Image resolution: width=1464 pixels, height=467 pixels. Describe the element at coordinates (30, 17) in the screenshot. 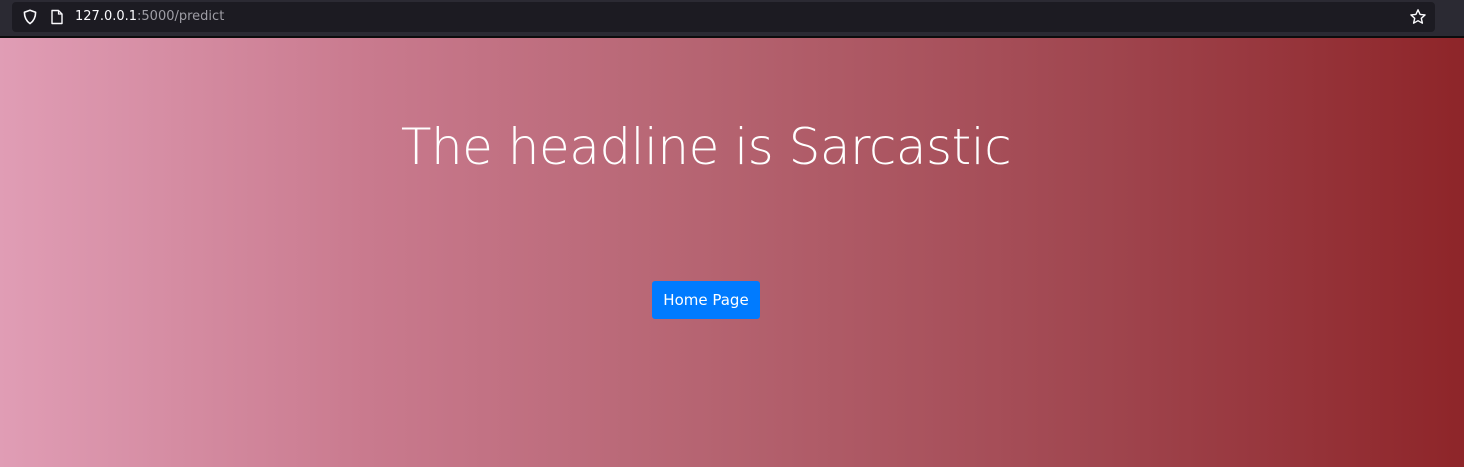

I see `shield-icon` at that location.